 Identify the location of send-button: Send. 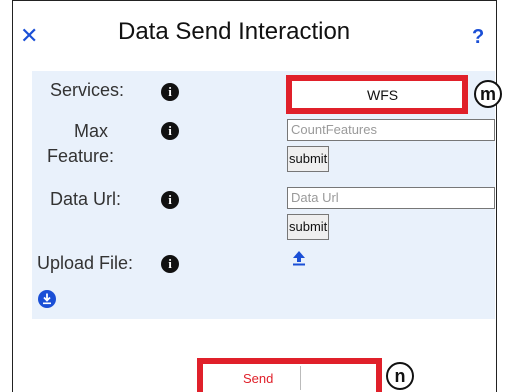
(289, 375).